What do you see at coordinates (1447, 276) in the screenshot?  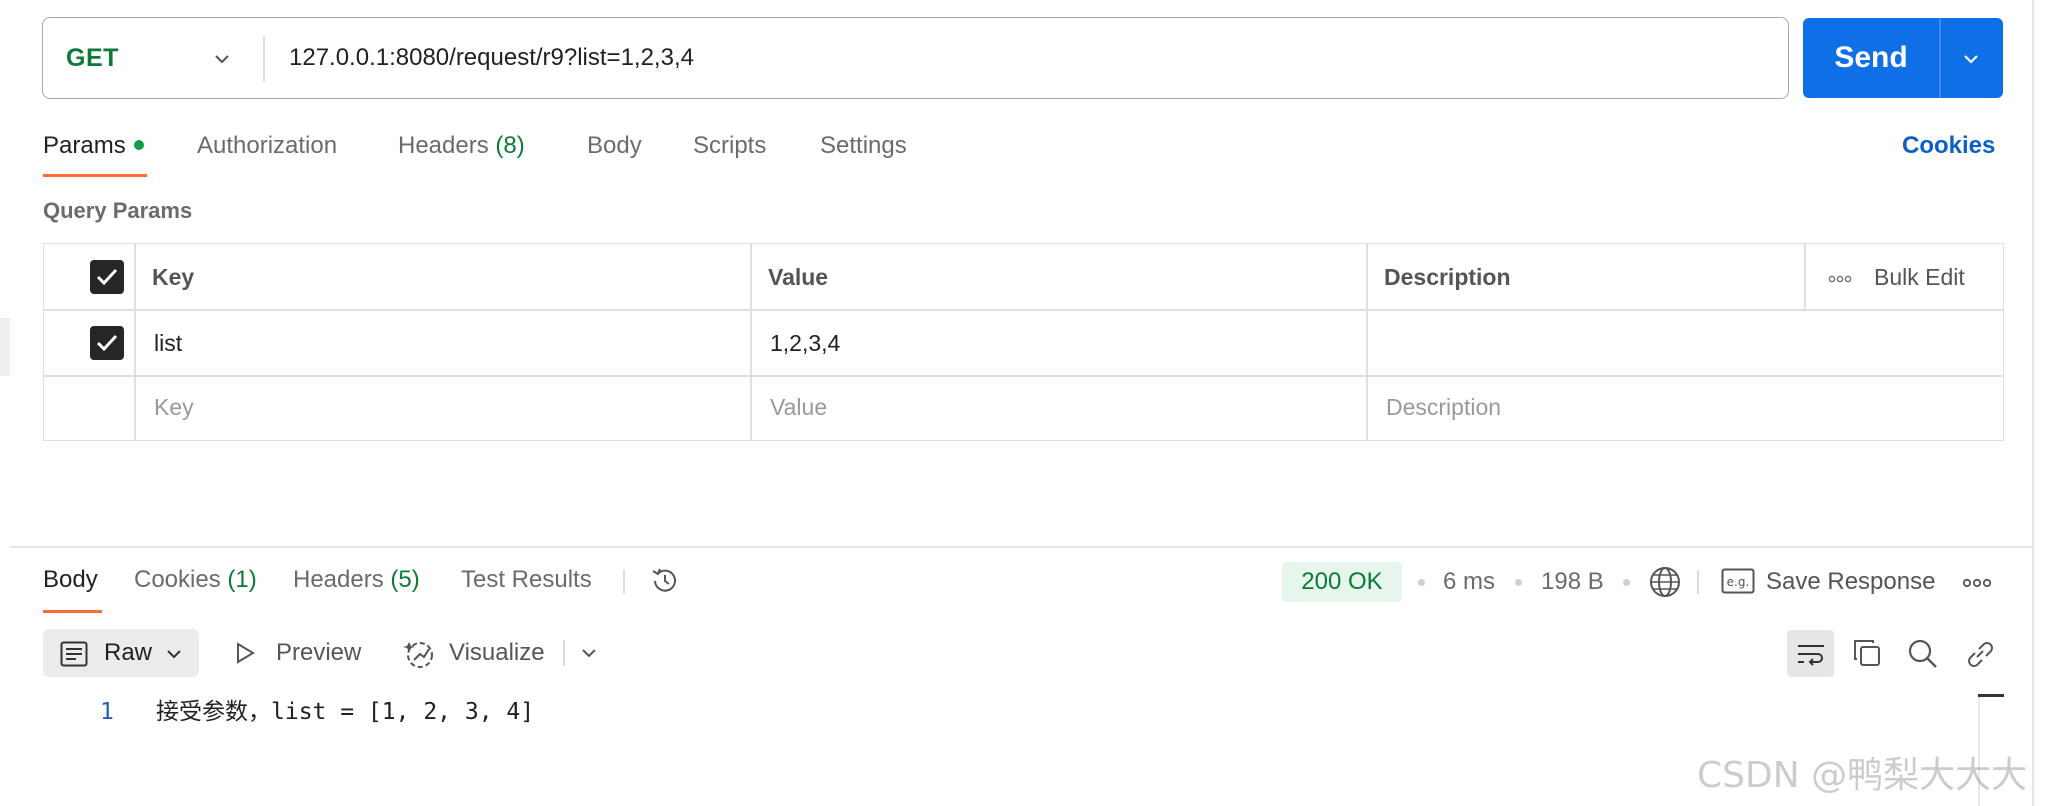 I see `column-header-description: Description` at bounding box center [1447, 276].